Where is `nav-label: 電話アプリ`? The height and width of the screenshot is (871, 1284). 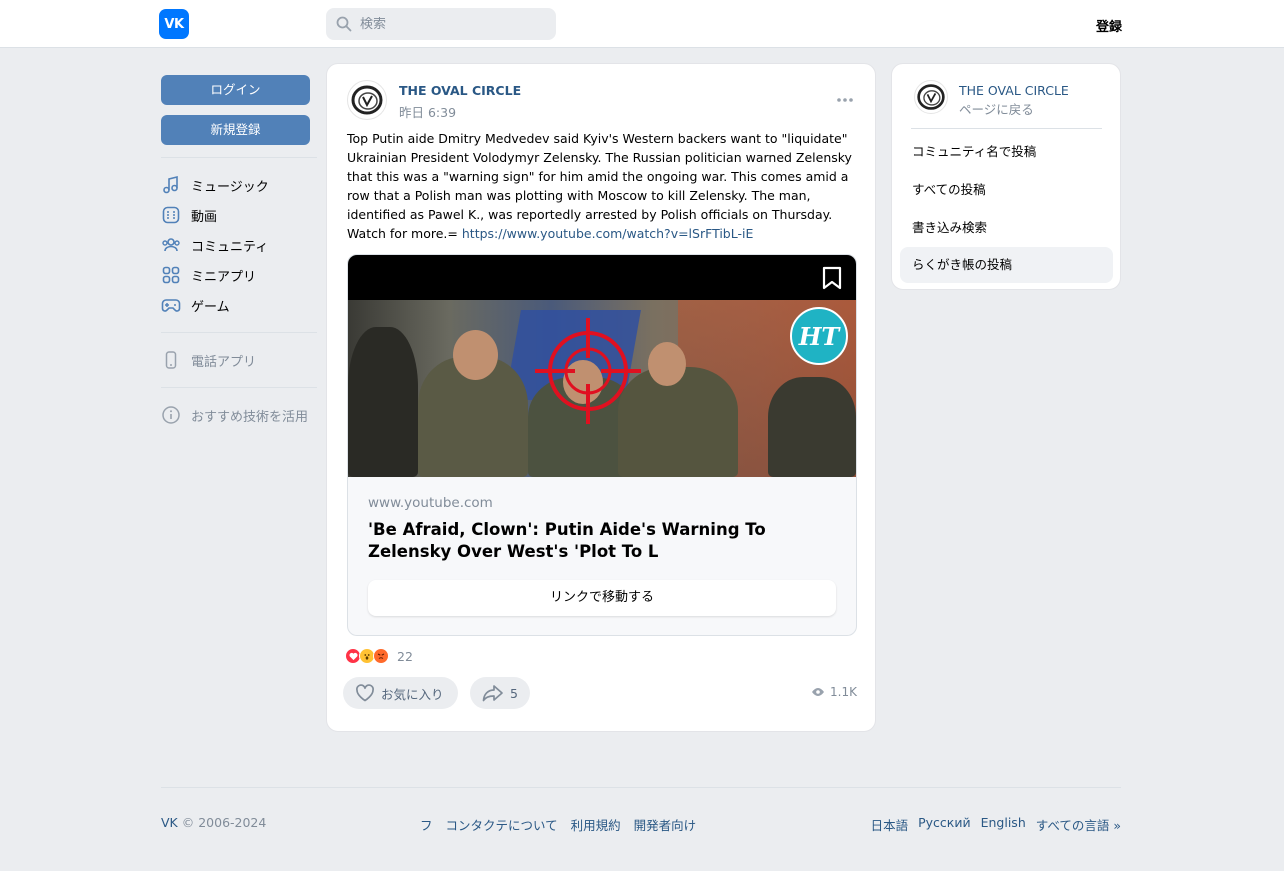
nav-label: 電話アプリ is located at coordinates (224, 362).